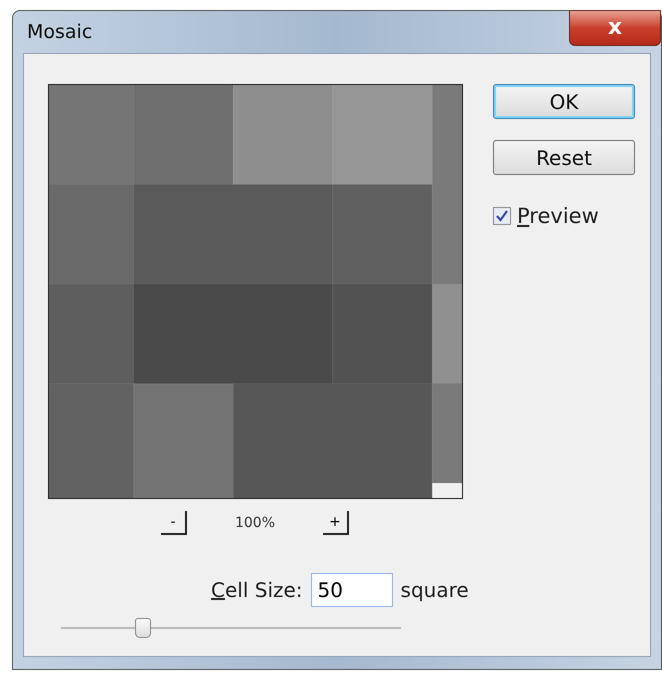 The width and height of the screenshot is (662, 681). What do you see at coordinates (231, 628) in the screenshot?
I see `cell-size-slider` at bounding box center [231, 628].